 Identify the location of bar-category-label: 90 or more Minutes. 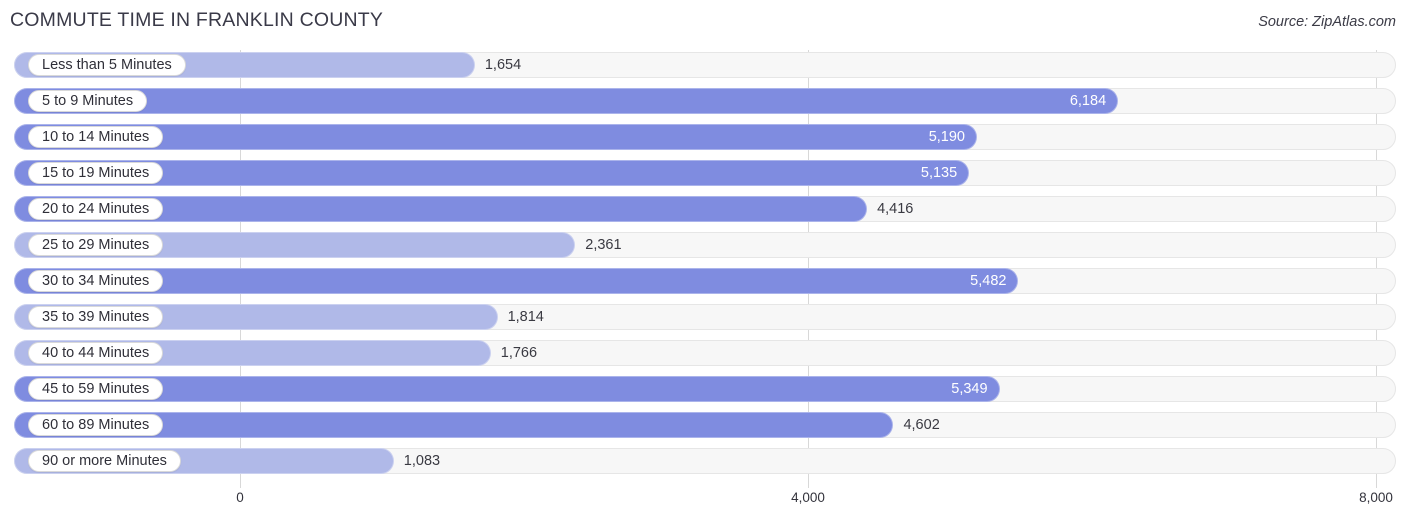
(104, 461).